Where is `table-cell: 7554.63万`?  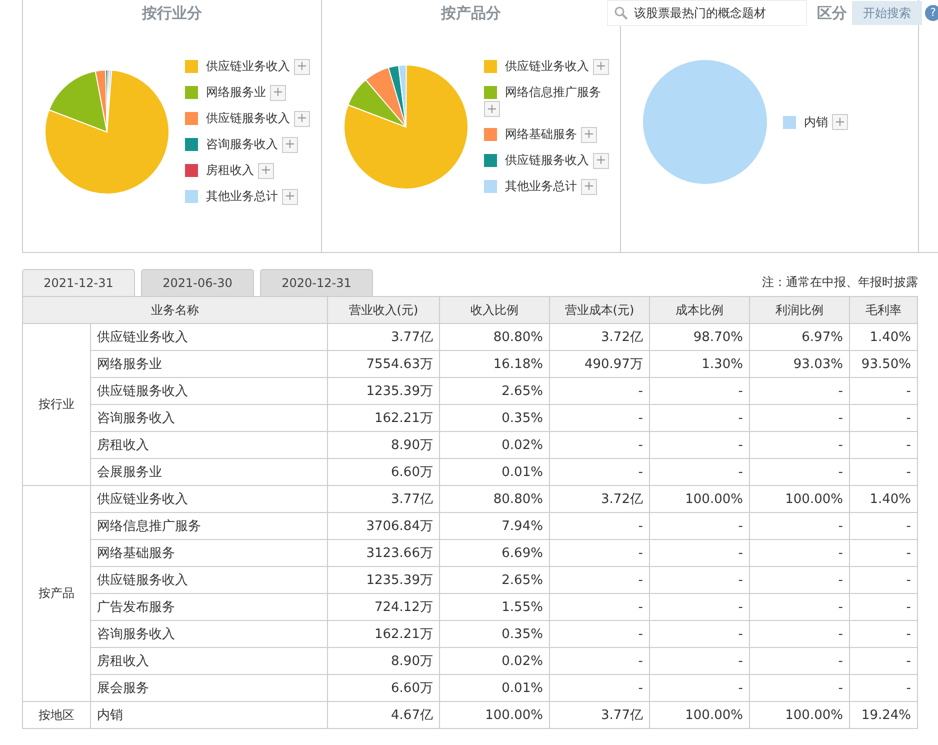
table-cell: 7554.63万 is located at coordinates (383, 364).